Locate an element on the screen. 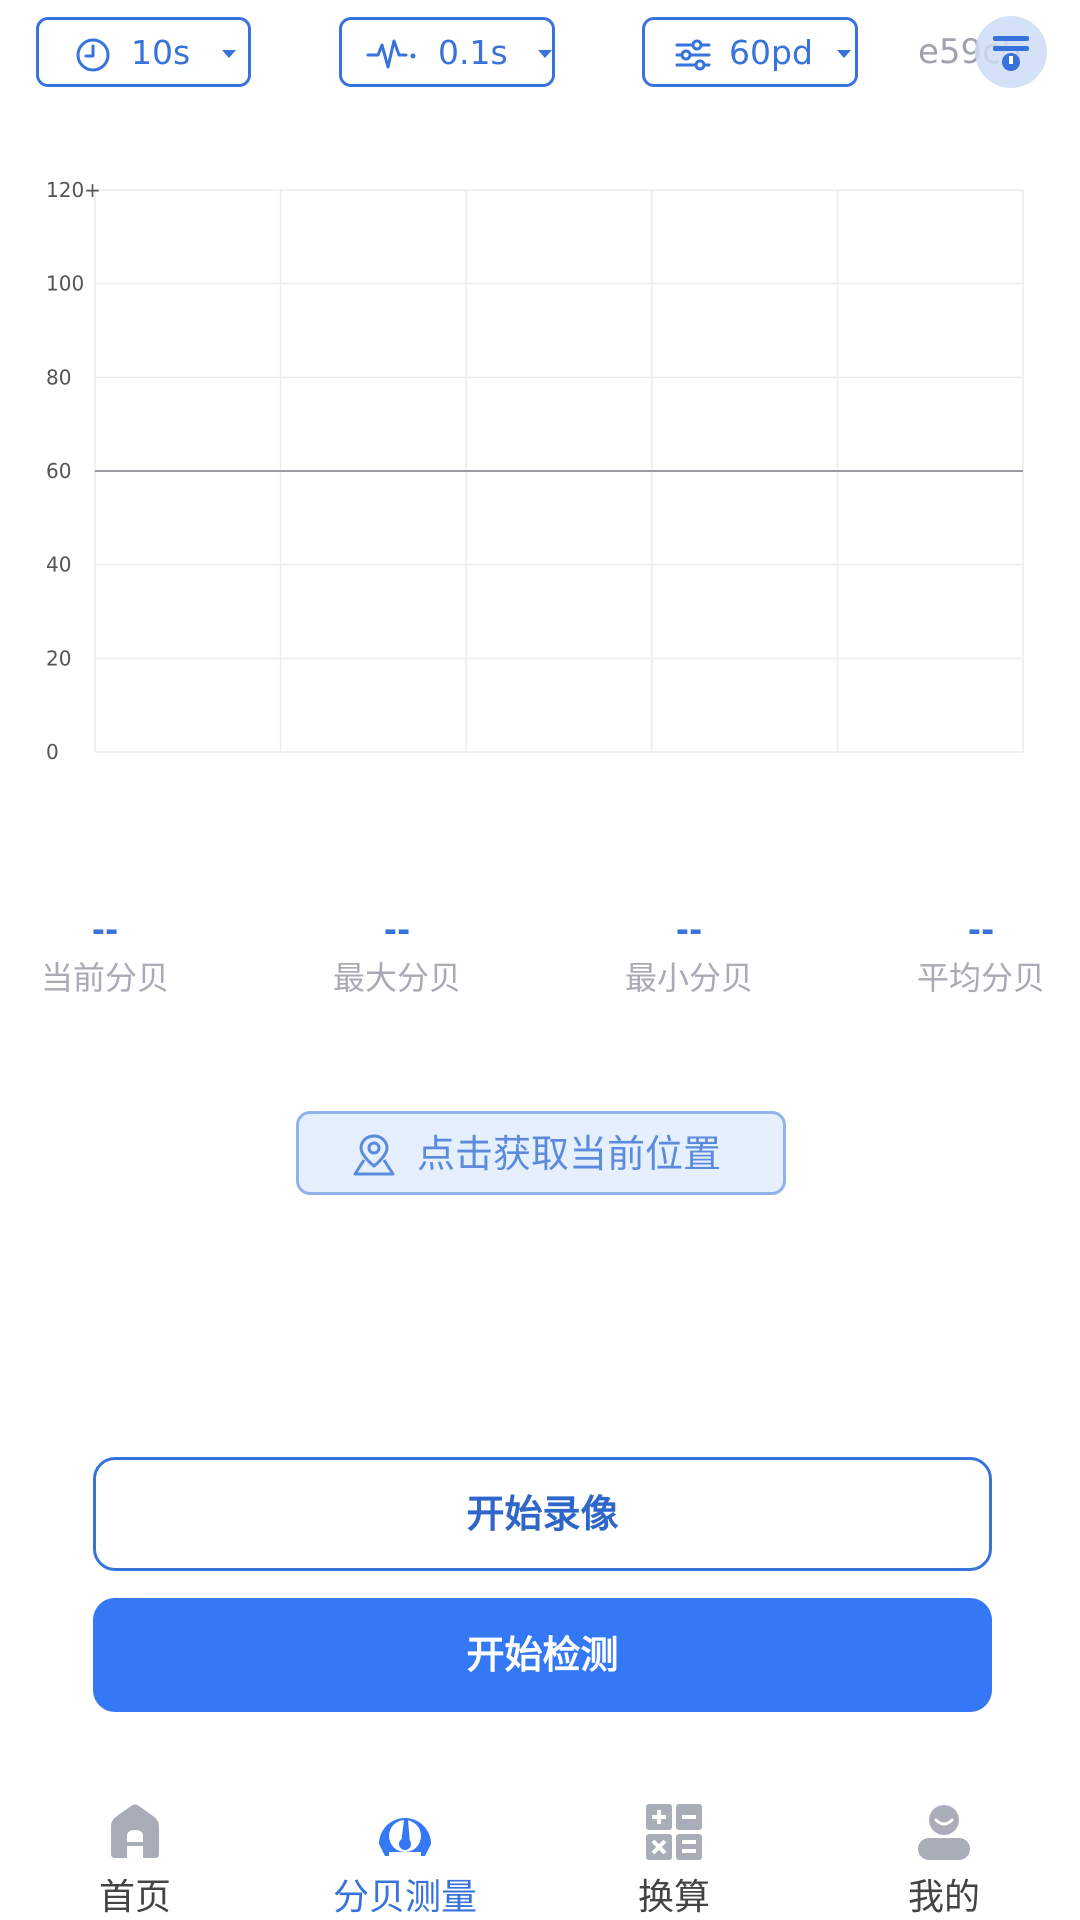 Image resolution: width=1080 pixels, height=1920 pixels. duration-value: 10s is located at coordinates (161, 52).